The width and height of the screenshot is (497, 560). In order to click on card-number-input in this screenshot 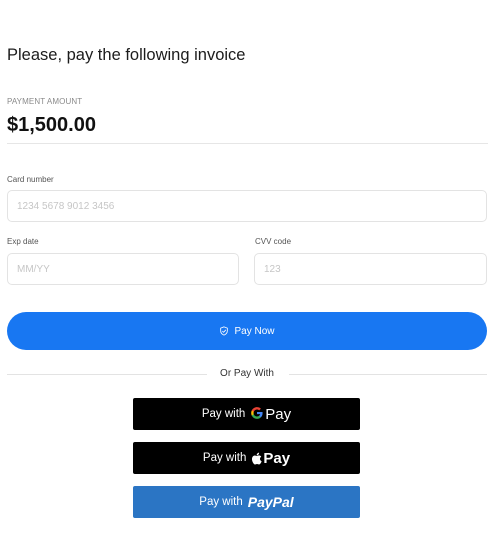, I will do `click(247, 206)`.